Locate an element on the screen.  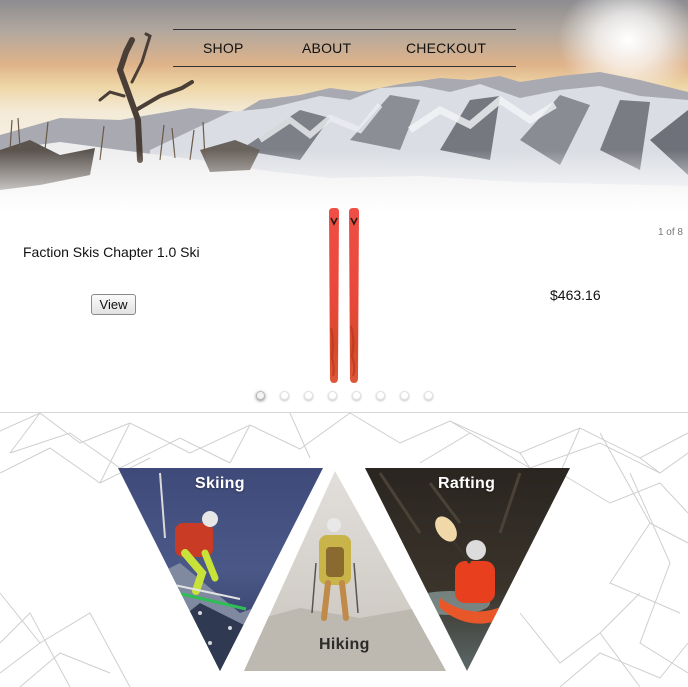
activity-label-hiking: Hiking is located at coordinates (344, 645).